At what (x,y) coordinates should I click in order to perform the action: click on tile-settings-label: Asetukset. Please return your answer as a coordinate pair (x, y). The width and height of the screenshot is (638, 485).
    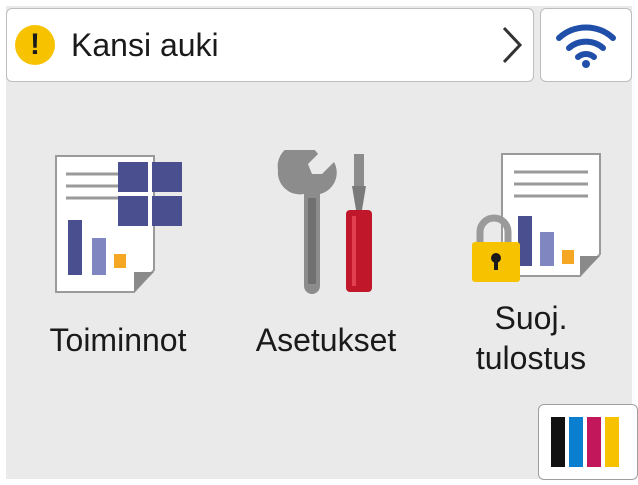
    Looking at the image, I should click on (326, 340).